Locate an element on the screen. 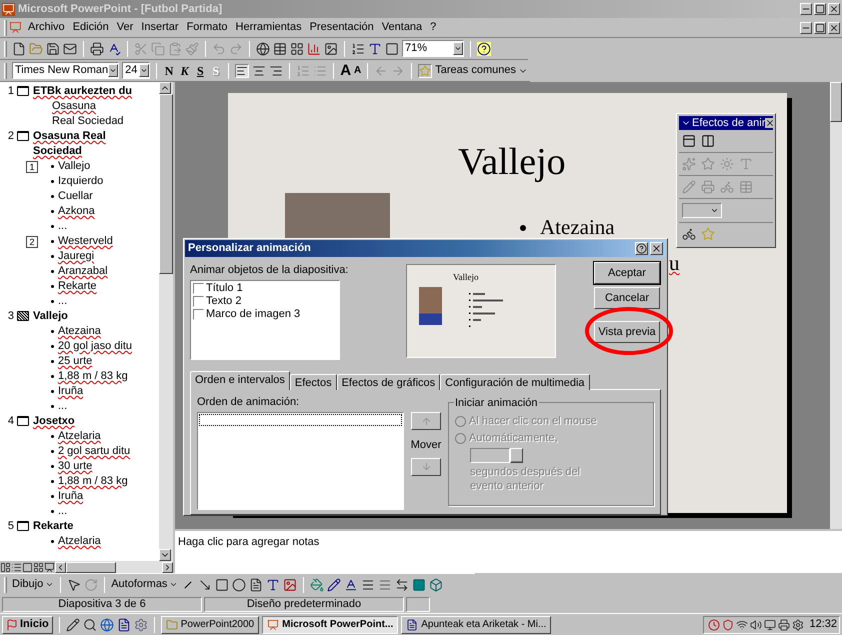 The height and width of the screenshot is (635, 842). browser-icon is located at coordinates (107, 625).